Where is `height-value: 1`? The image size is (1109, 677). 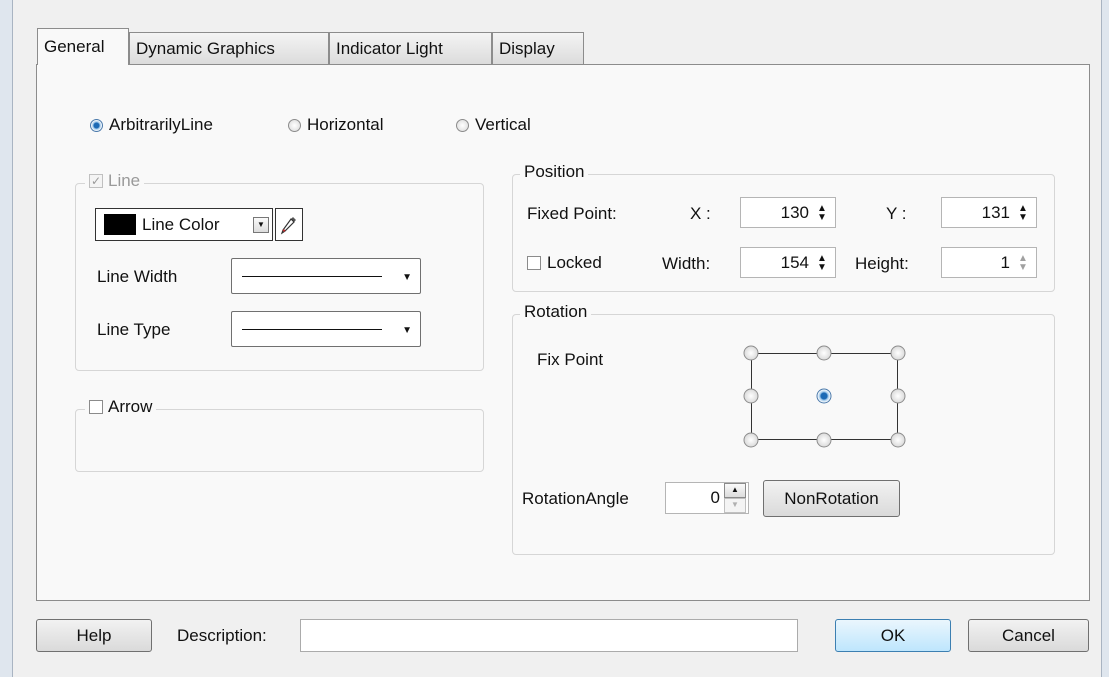
height-value: 1 is located at coordinates (1005, 262).